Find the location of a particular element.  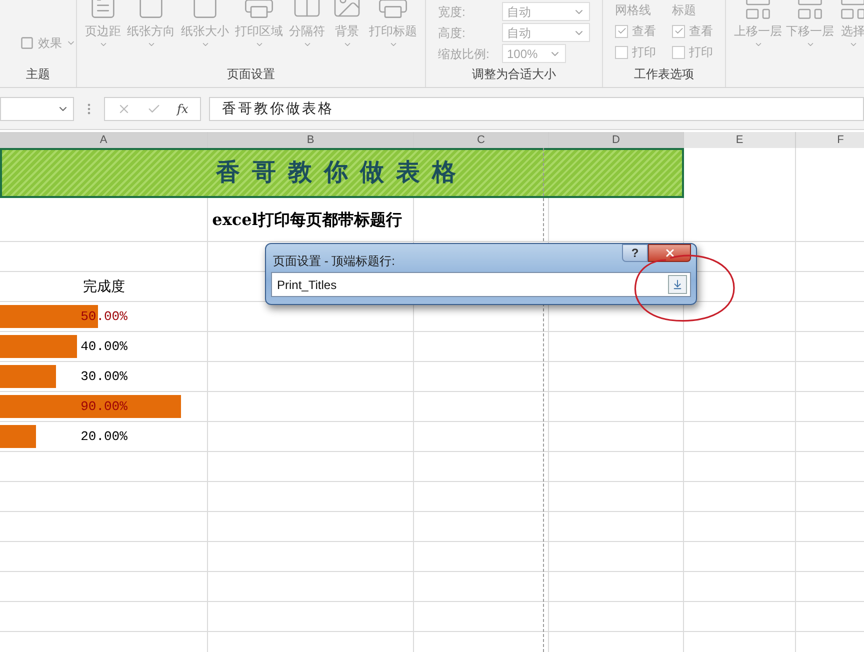

ribbon-button: 打印标题 is located at coordinates (393, 24).